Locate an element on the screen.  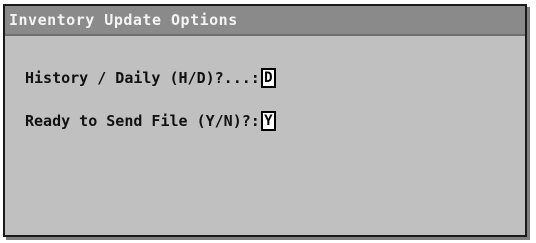
history-daily-input: D is located at coordinates (268, 78).